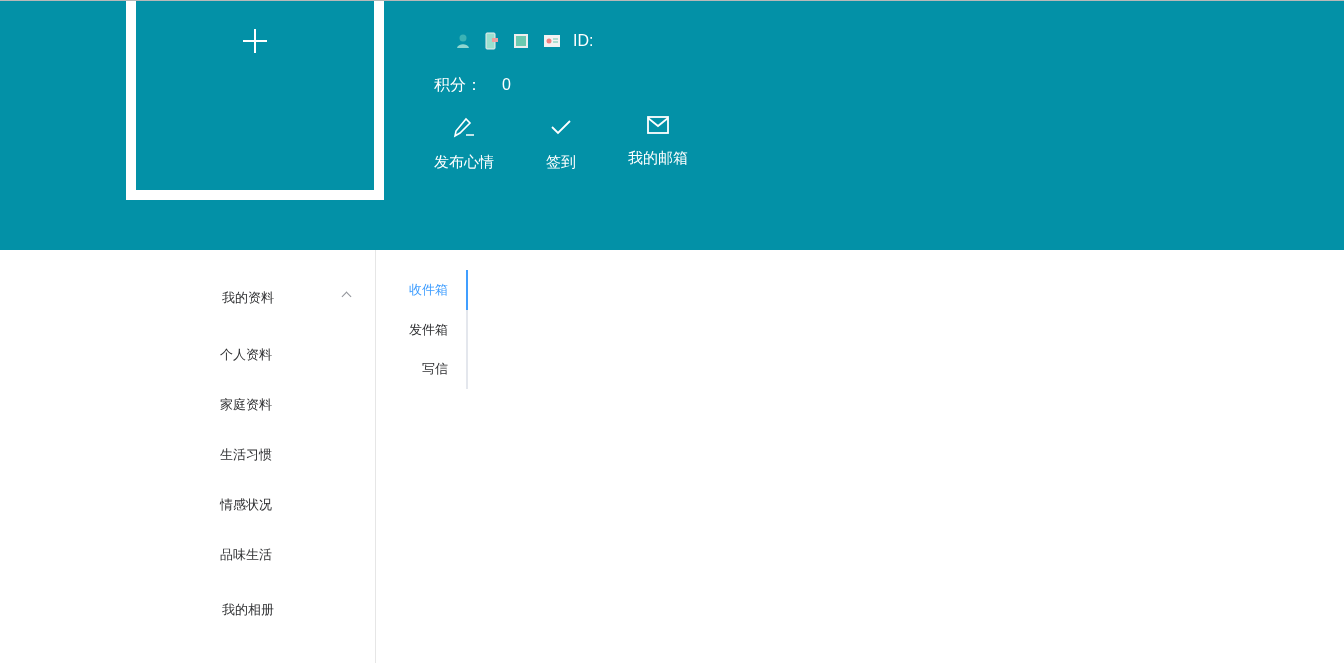 The width and height of the screenshot is (1344, 663). What do you see at coordinates (282, 455) in the screenshot?
I see `submenu-item: 生活习惯` at bounding box center [282, 455].